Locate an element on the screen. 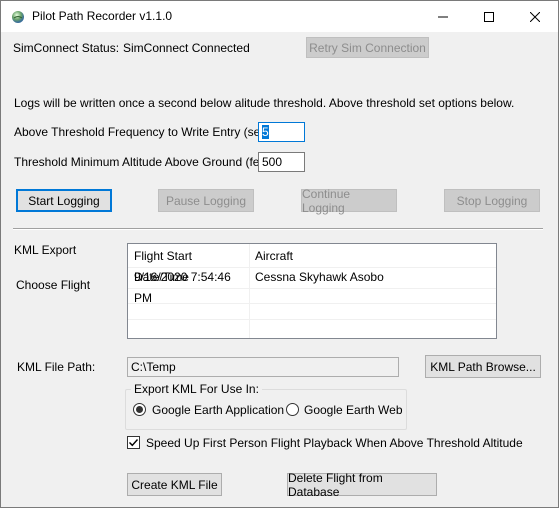 This screenshot has height=508, width=559. google-earth-app-label: Google Earth Application is located at coordinates (218, 410).